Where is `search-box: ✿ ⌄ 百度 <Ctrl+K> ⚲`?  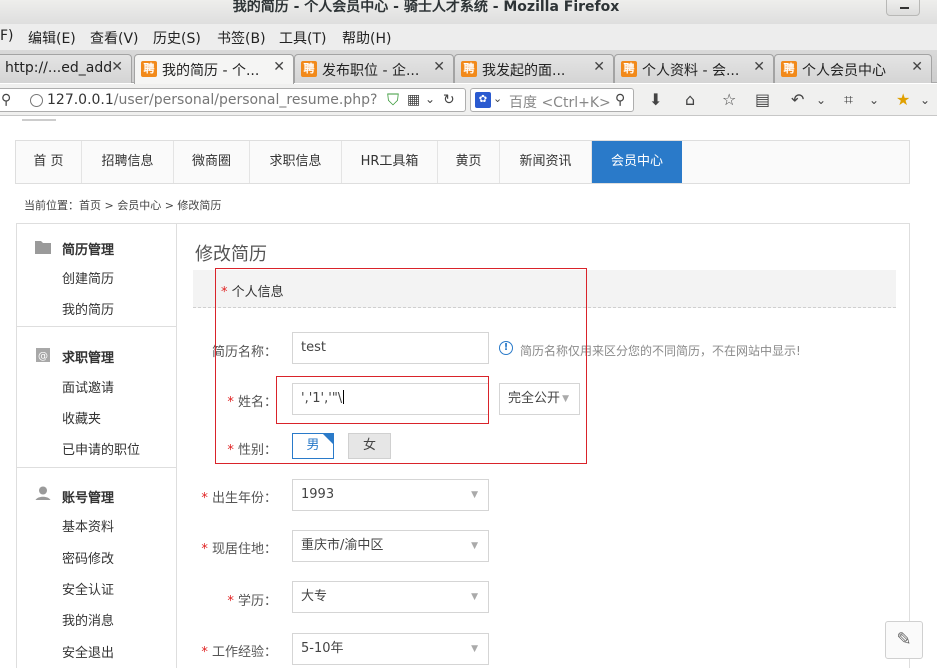
search-box: ✿ ⌄ 百度 <Ctrl+K> ⚲ is located at coordinates (552, 100).